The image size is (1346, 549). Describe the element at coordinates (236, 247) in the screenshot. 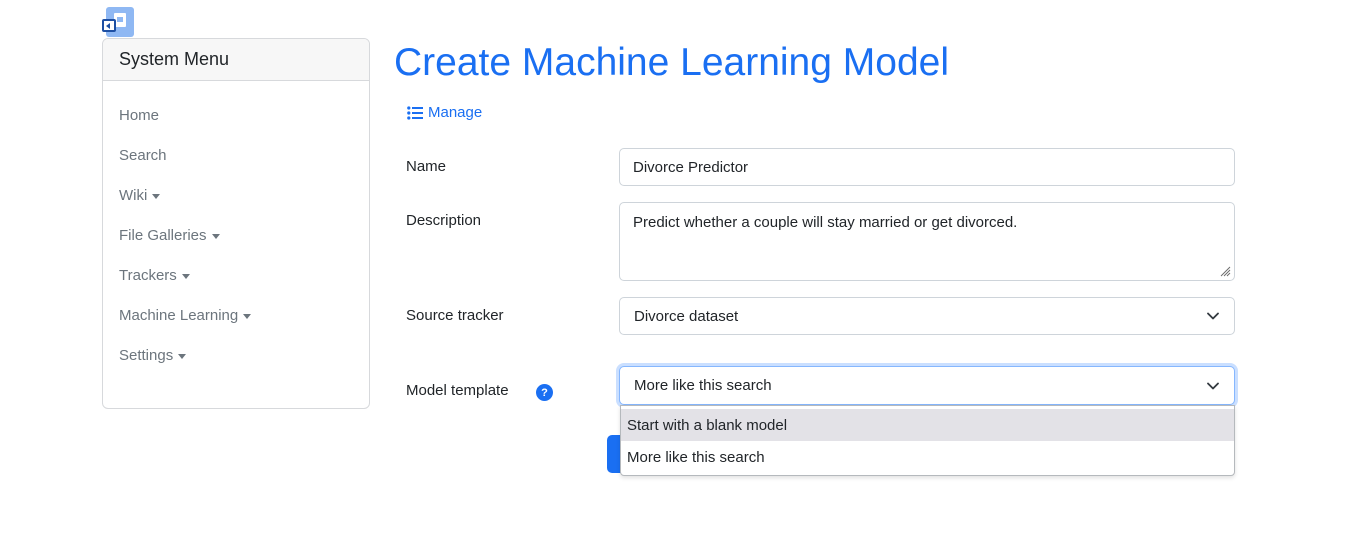

I see `sidebar-item-file-galleries: File Galleries` at that location.